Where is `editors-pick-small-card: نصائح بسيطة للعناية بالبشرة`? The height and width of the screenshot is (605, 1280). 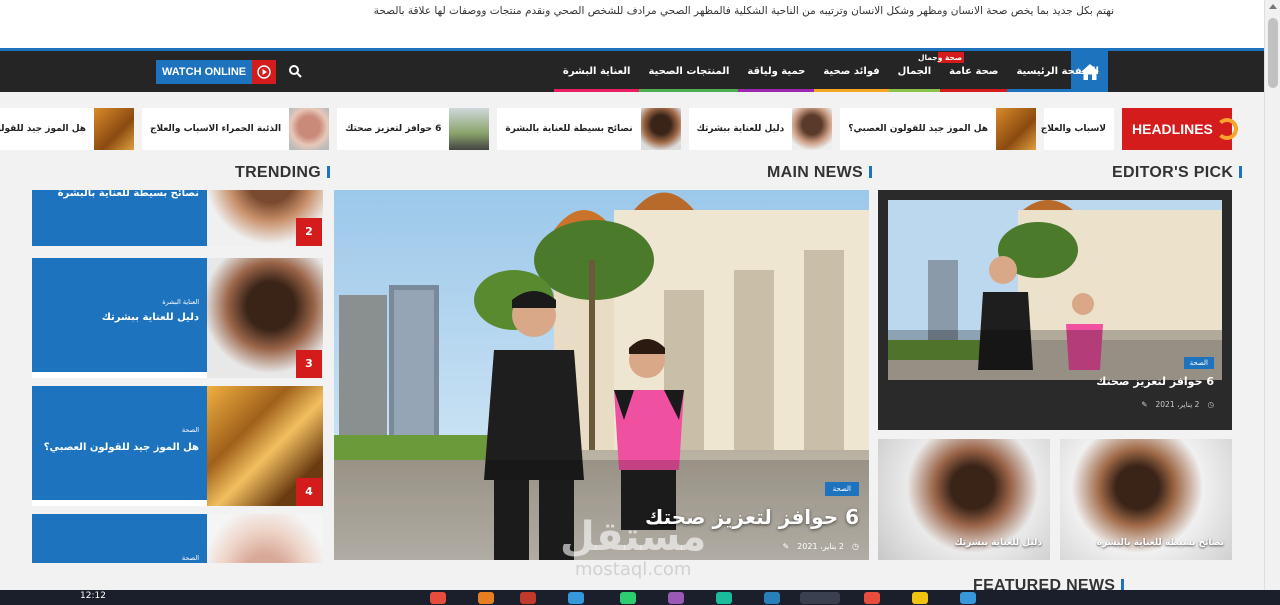
editors-pick-small-card: نصائح بسيطة للعناية بالبشرة is located at coordinates (1146, 499).